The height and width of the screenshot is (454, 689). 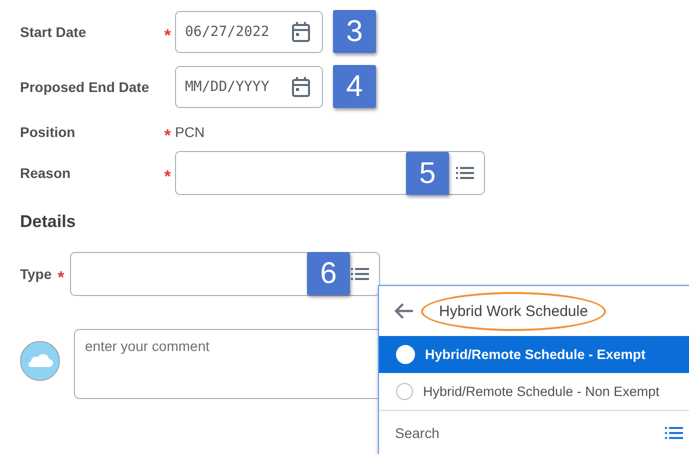 I want to click on option-label: Hybrid/Remote Schedule - Exempt, so click(x=535, y=354).